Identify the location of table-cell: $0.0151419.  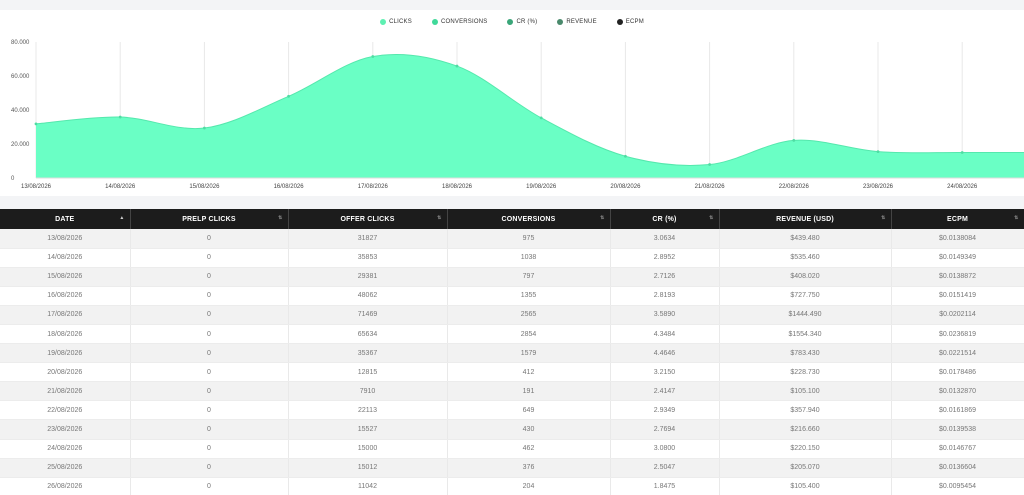
(957, 296).